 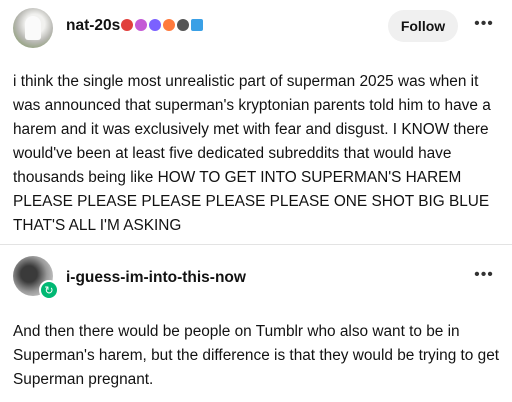 What do you see at coordinates (156, 278) in the screenshot?
I see `reblog-username: i-guess-im-into-this-now` at bounding box center [156, 278].